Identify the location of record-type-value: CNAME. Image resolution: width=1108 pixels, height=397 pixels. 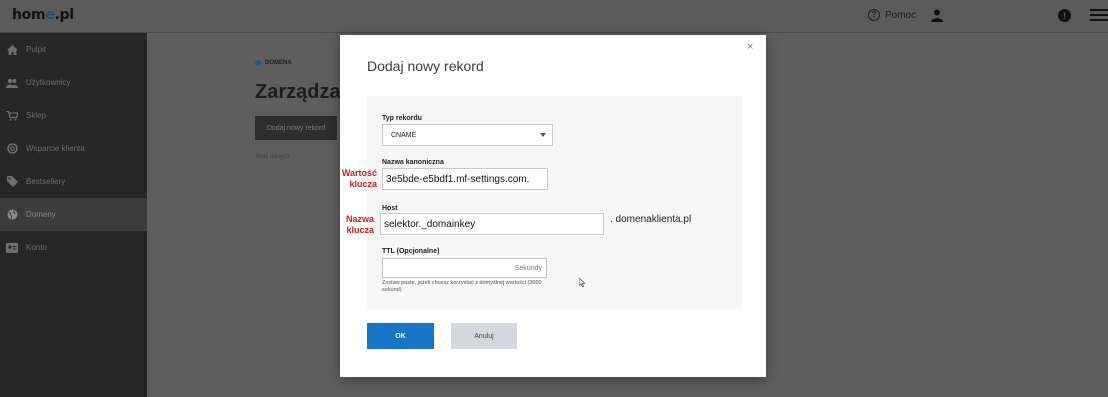
(404, 135).